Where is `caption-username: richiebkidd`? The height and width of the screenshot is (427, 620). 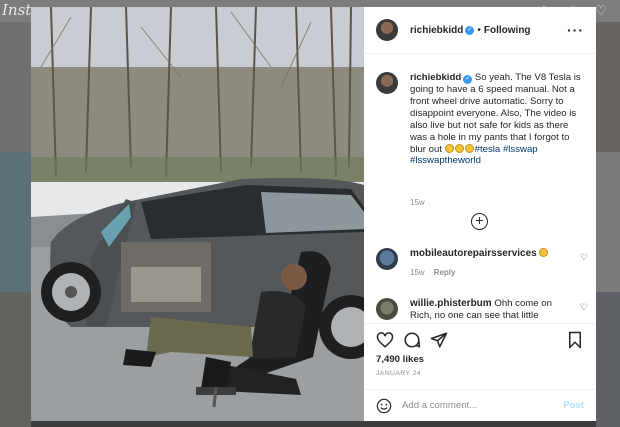 caption-username: richiebkidd is located at coordinates (435, 77).